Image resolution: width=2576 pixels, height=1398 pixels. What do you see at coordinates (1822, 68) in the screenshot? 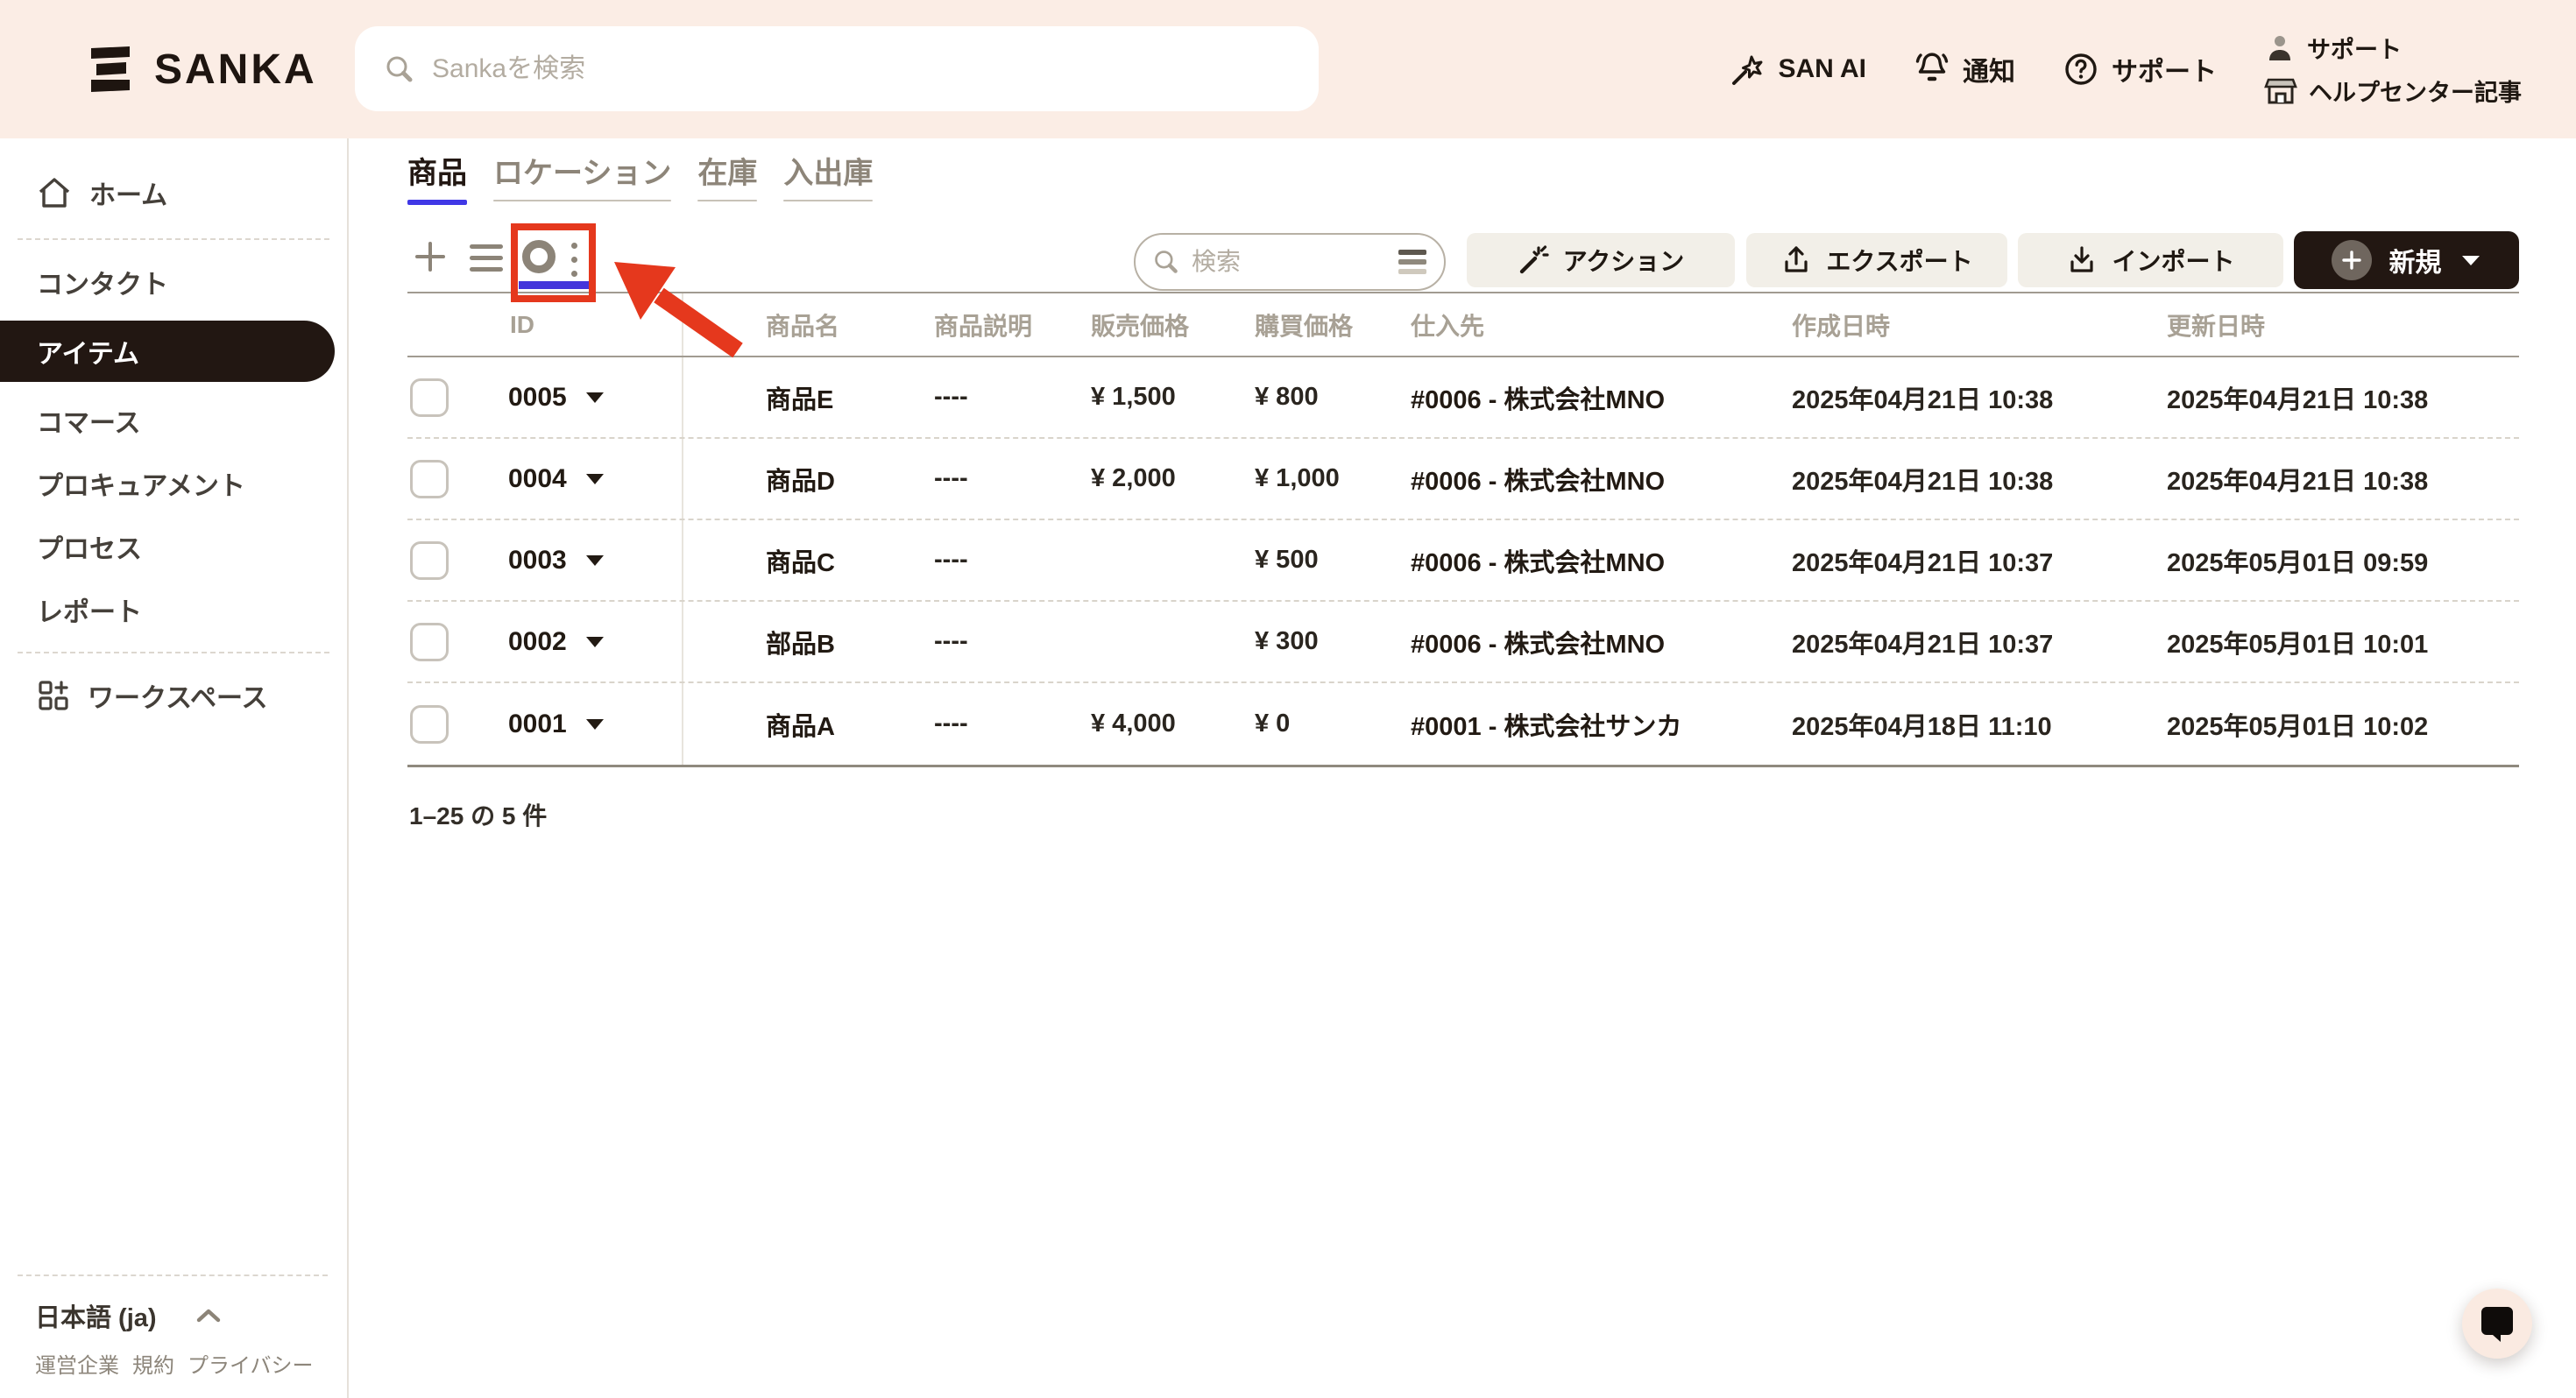
I see `san-ai-label: SAN AI` at bounding box center [1822, 68].